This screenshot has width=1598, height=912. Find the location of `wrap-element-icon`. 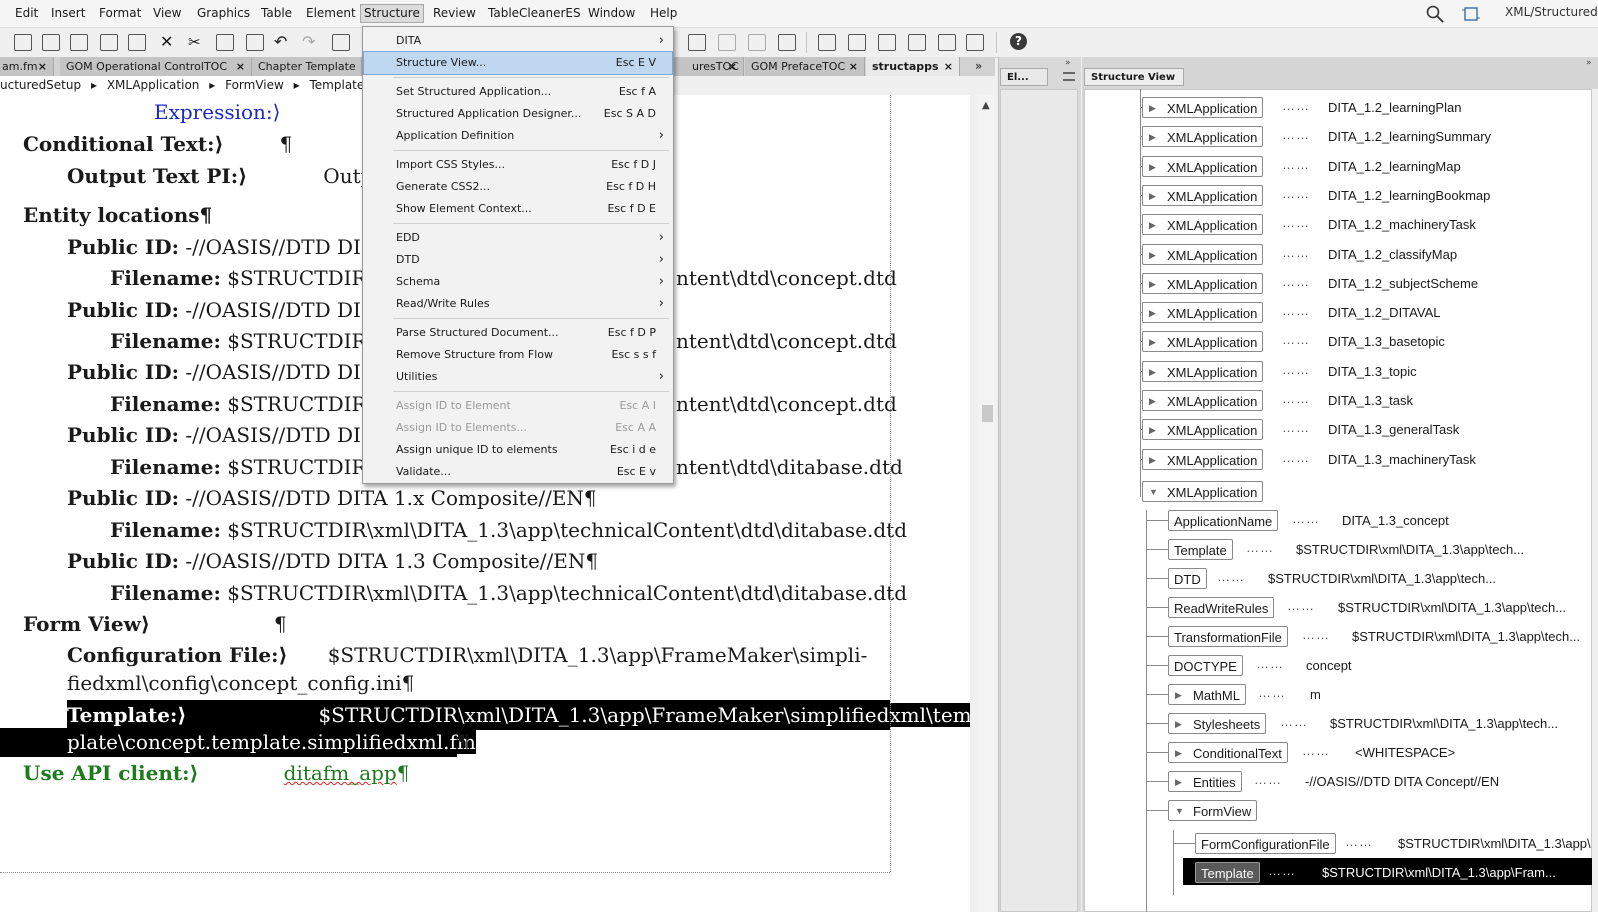

wrap-element-icon is located at coordinates (917, 42).